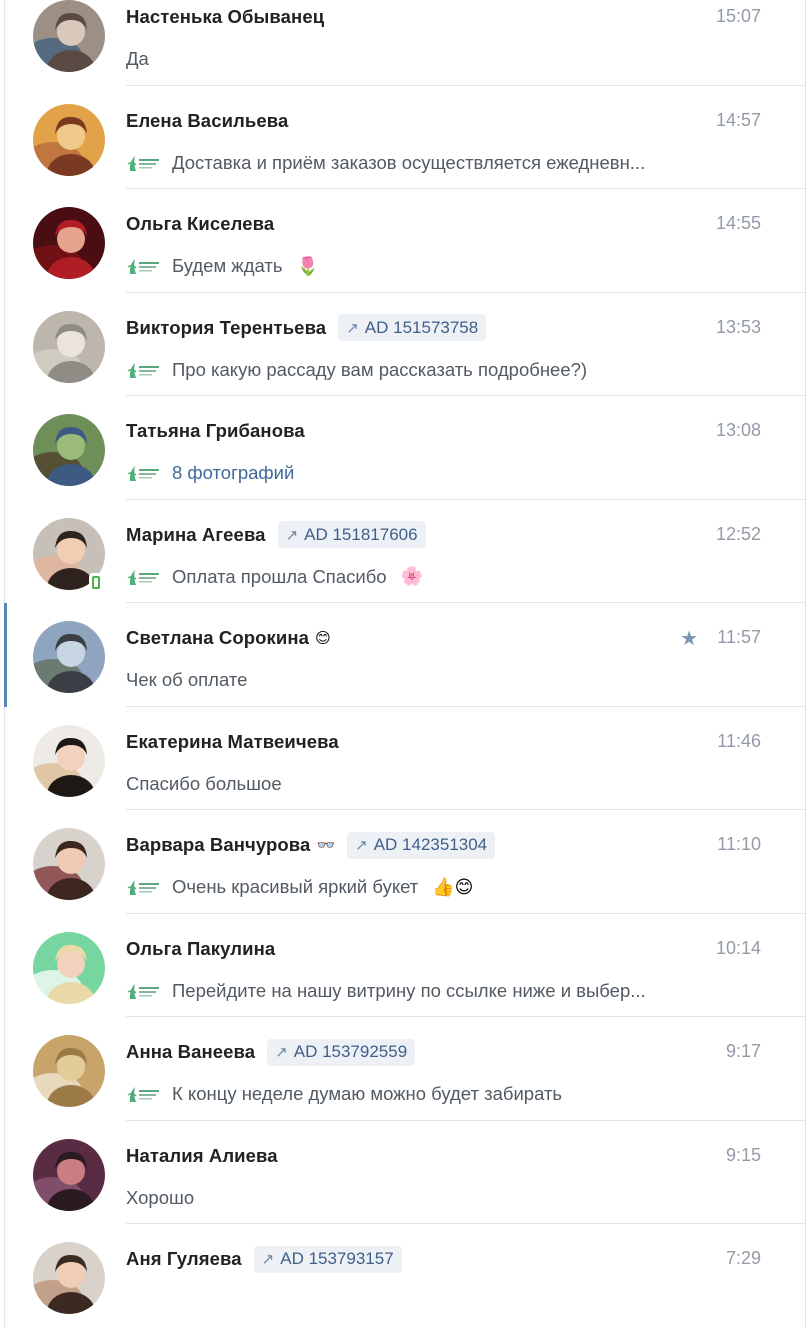 The height and width of the screenshot is (1328, 808). Describe the element at coordinates (445, 535) in the screenshot. I see `dialog-header: Марина Агеева ↗ AD 151817606` at that location.